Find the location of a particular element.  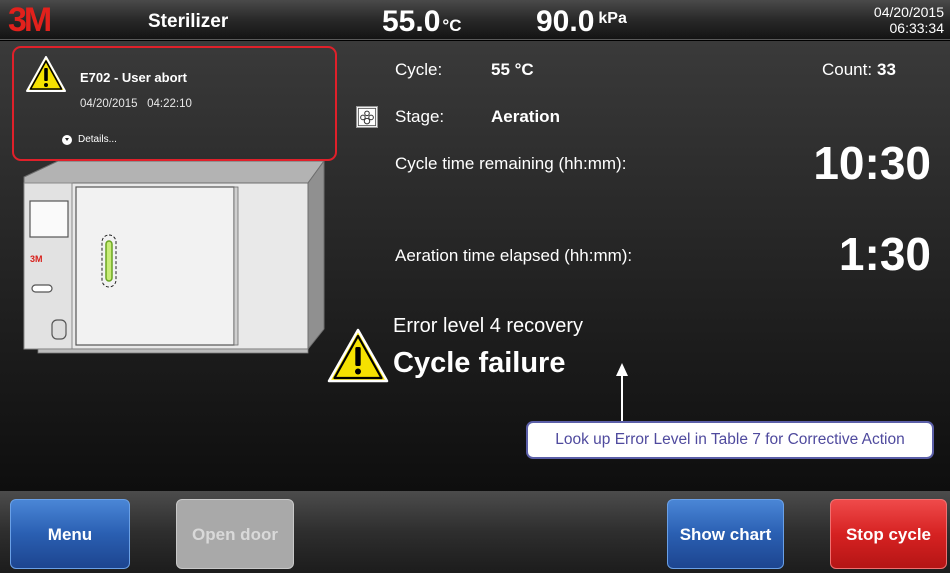

app-title: Sterilizer is located at coordinates (188, 21).